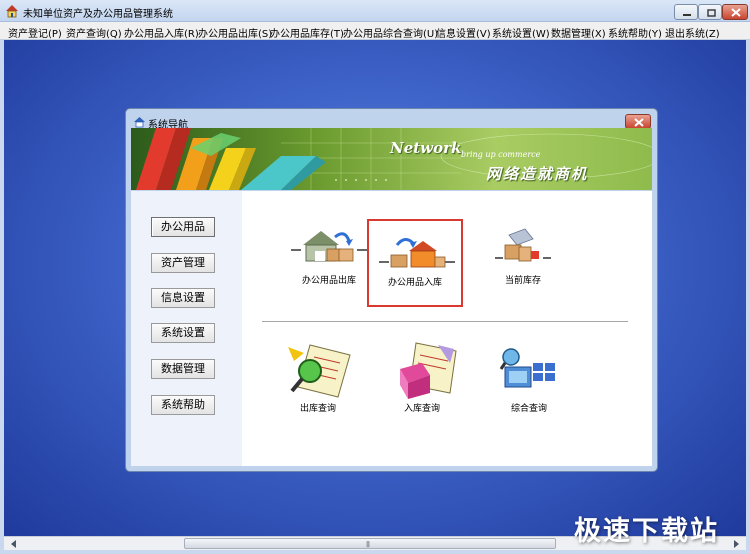 The height and width of the screenshot is (554, 750). Describe the element at coordinates (329, 263) in the screenshot. I see `tile-office-outbound: 办公用品出库` at that location.